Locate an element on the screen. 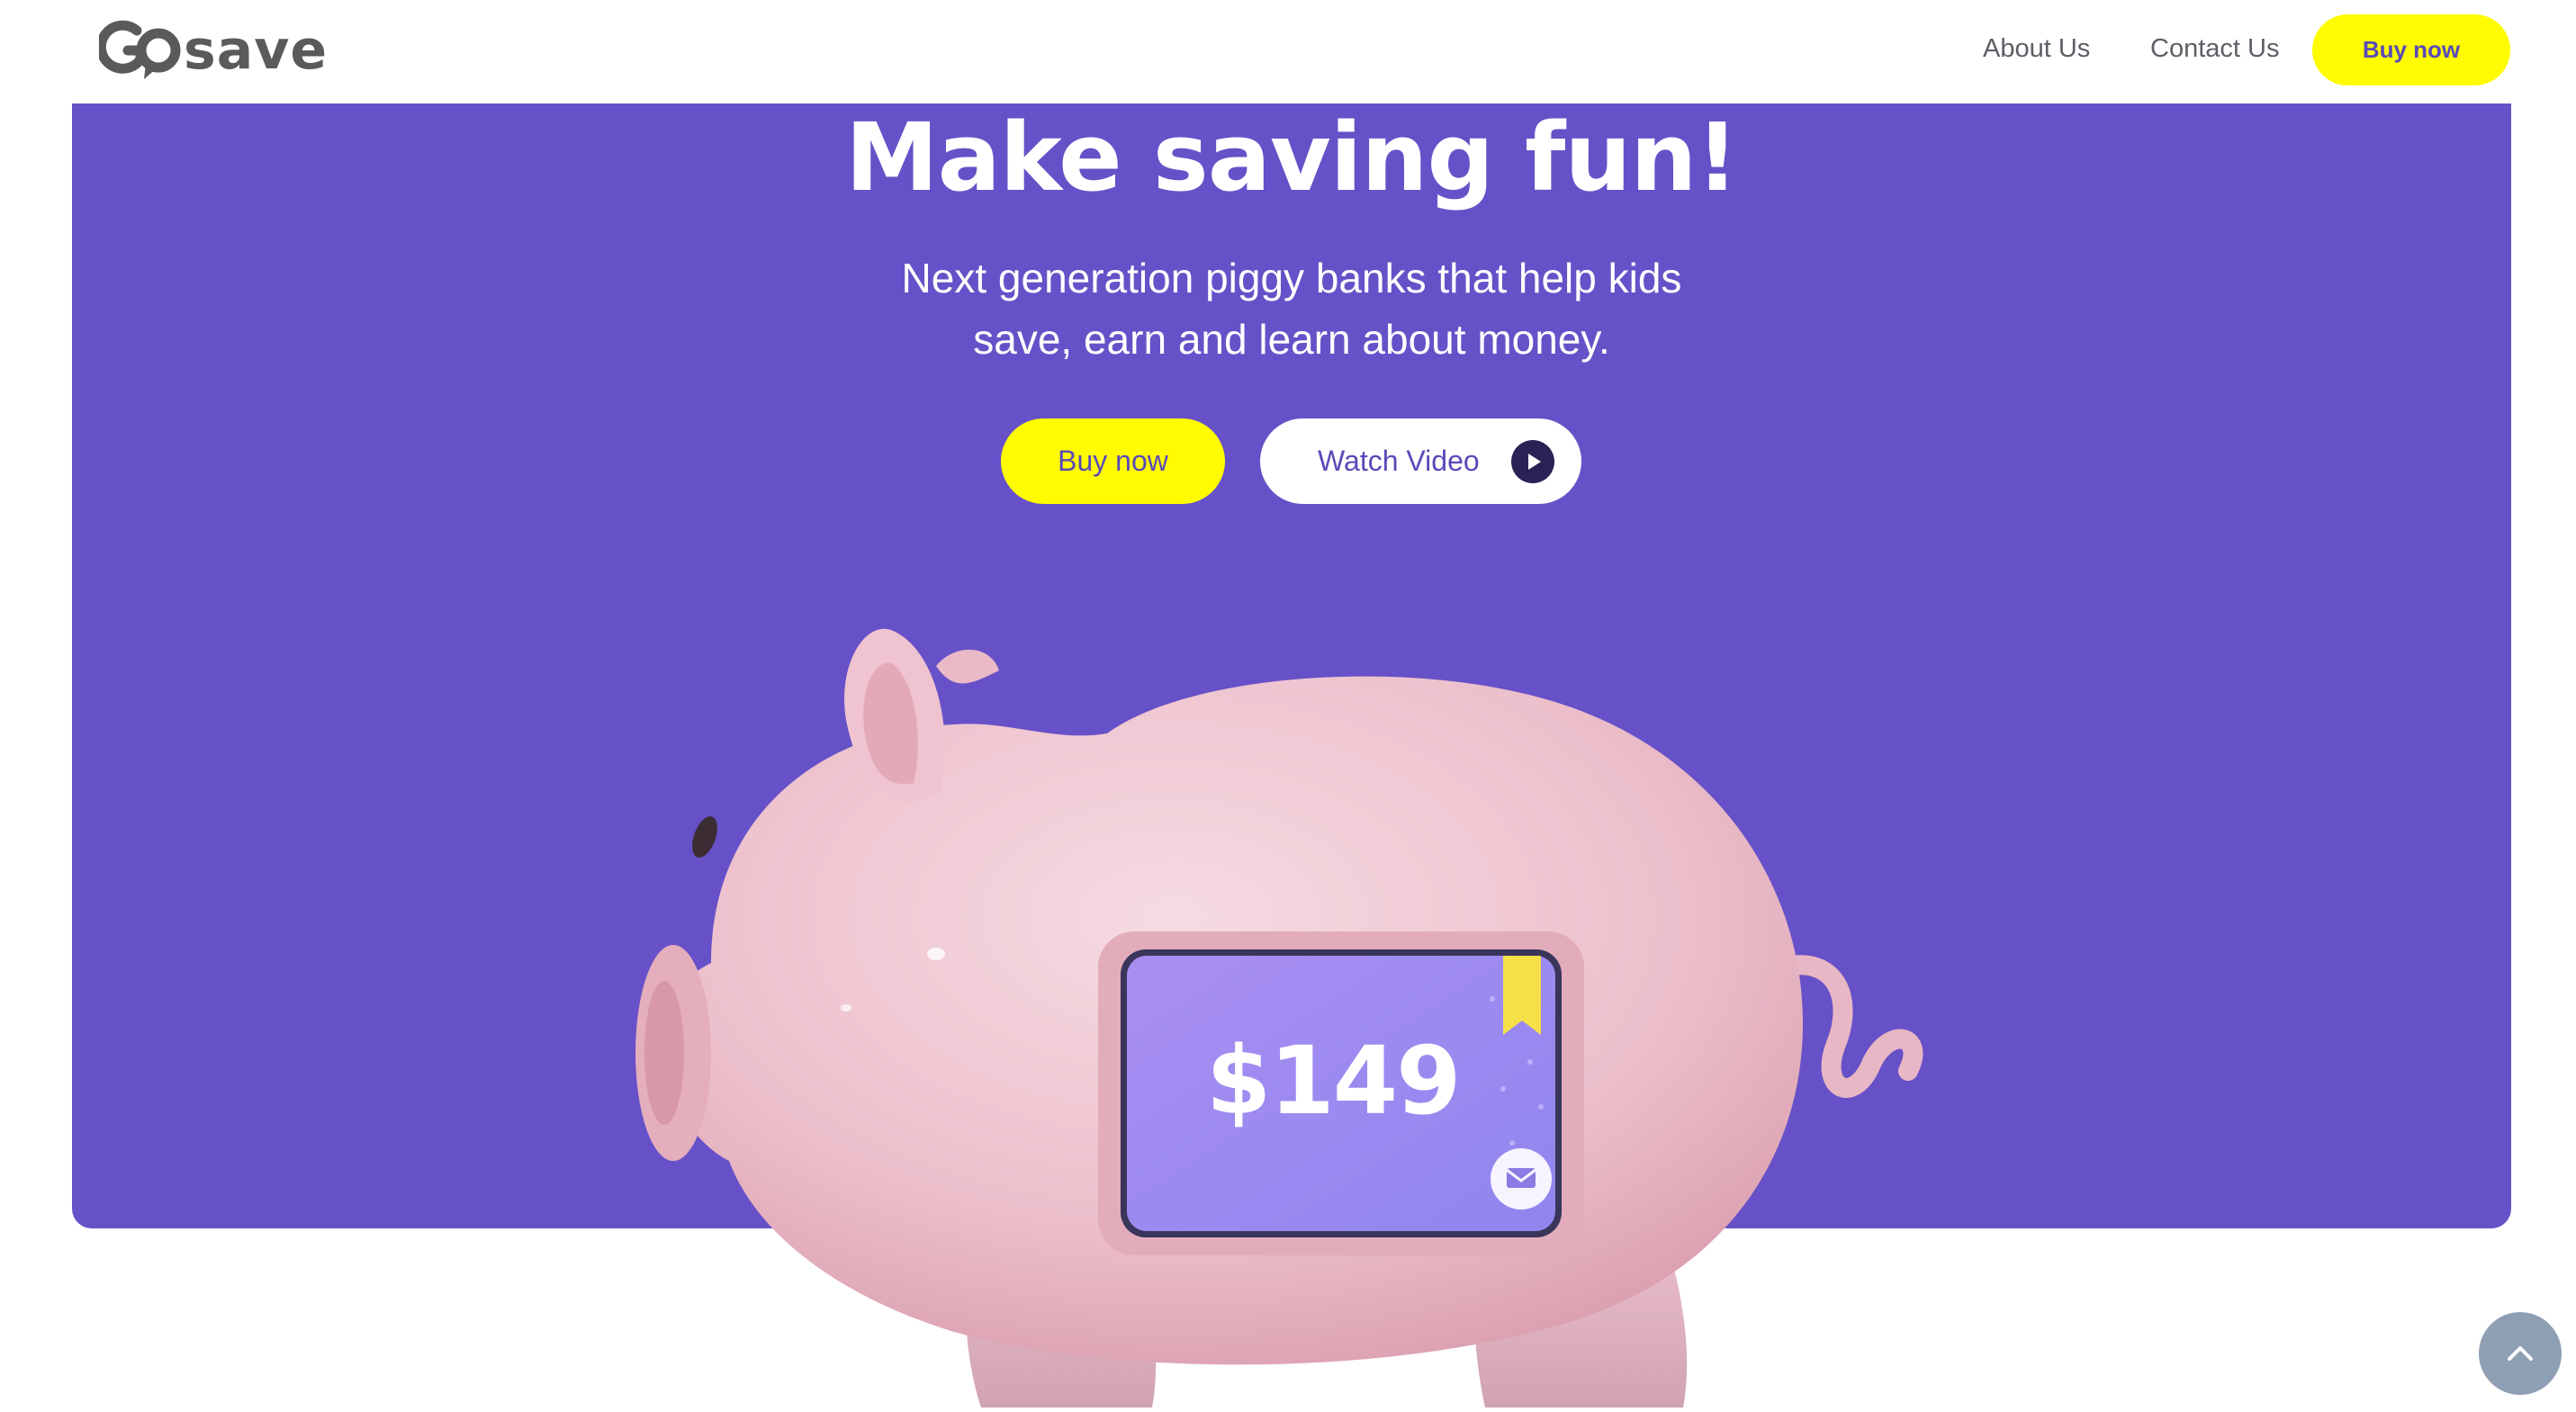 The height and width of the screenshot is (1412, 2576). logo-go-icon is located at coordinates (140, 50).